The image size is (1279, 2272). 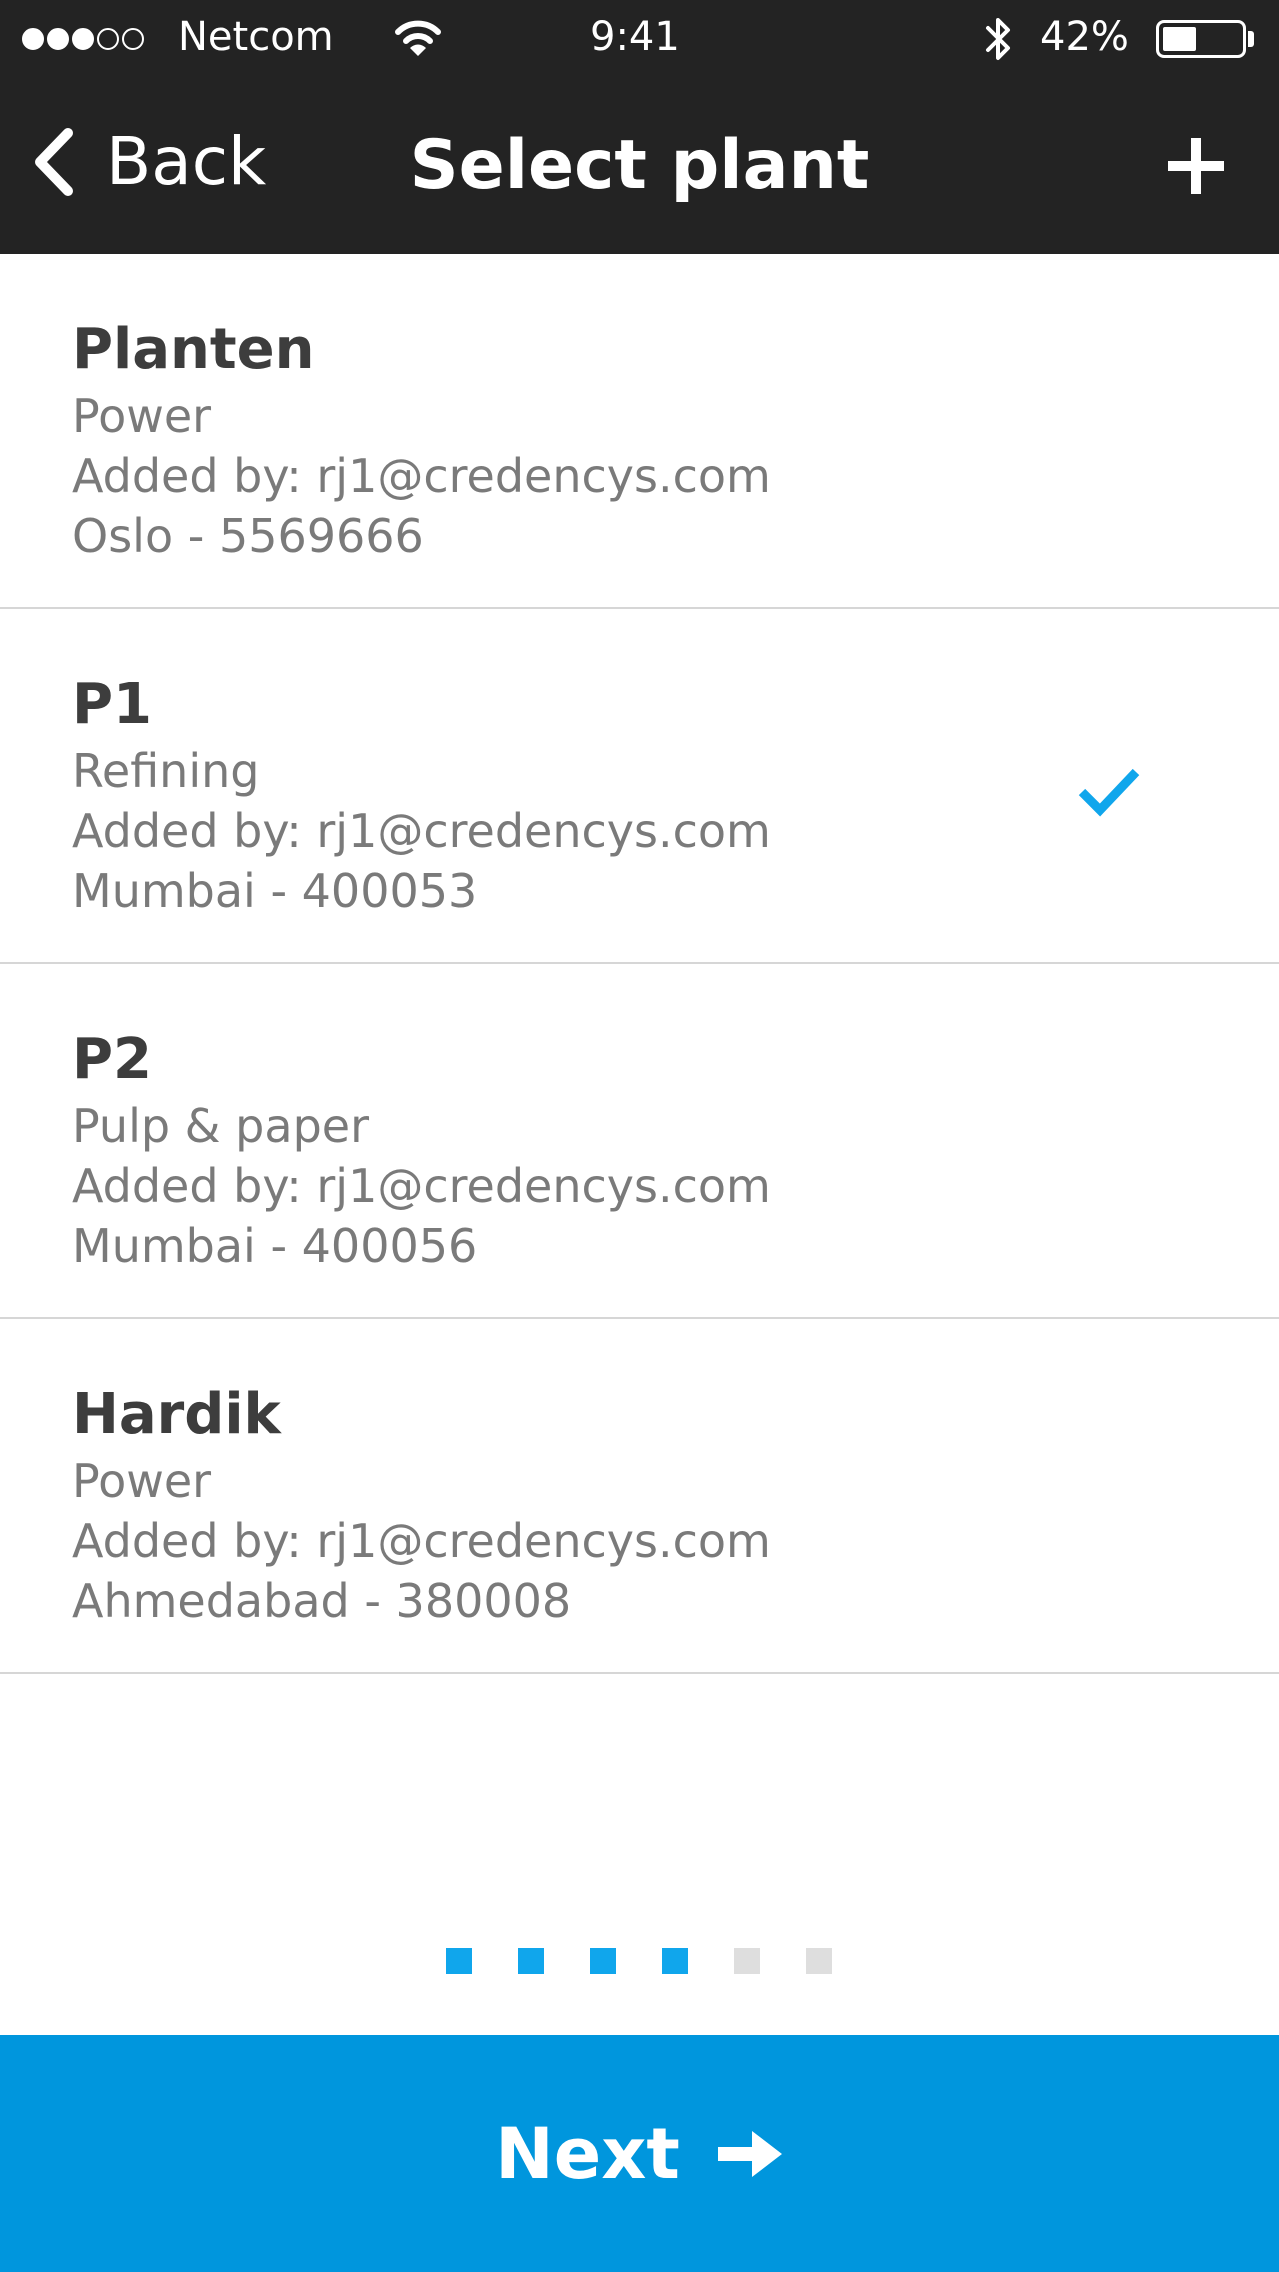 What do you see at coordinates (248, 536) in the screenshot?
I see `plant-location: Oslo - 5569666` at bounding box center [248, 536].